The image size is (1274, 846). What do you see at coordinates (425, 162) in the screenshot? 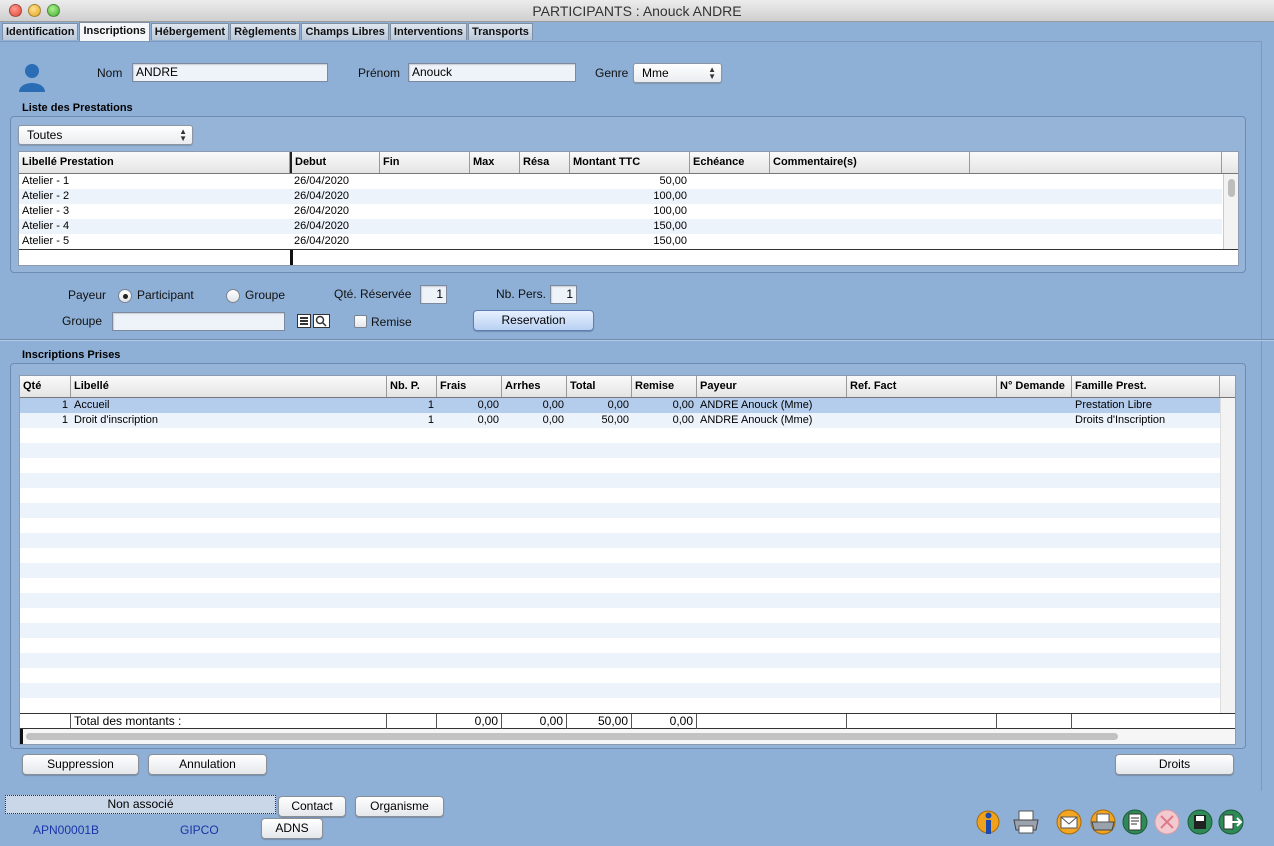
I see `col-fin: Fin` at bounding box center [425, 162].